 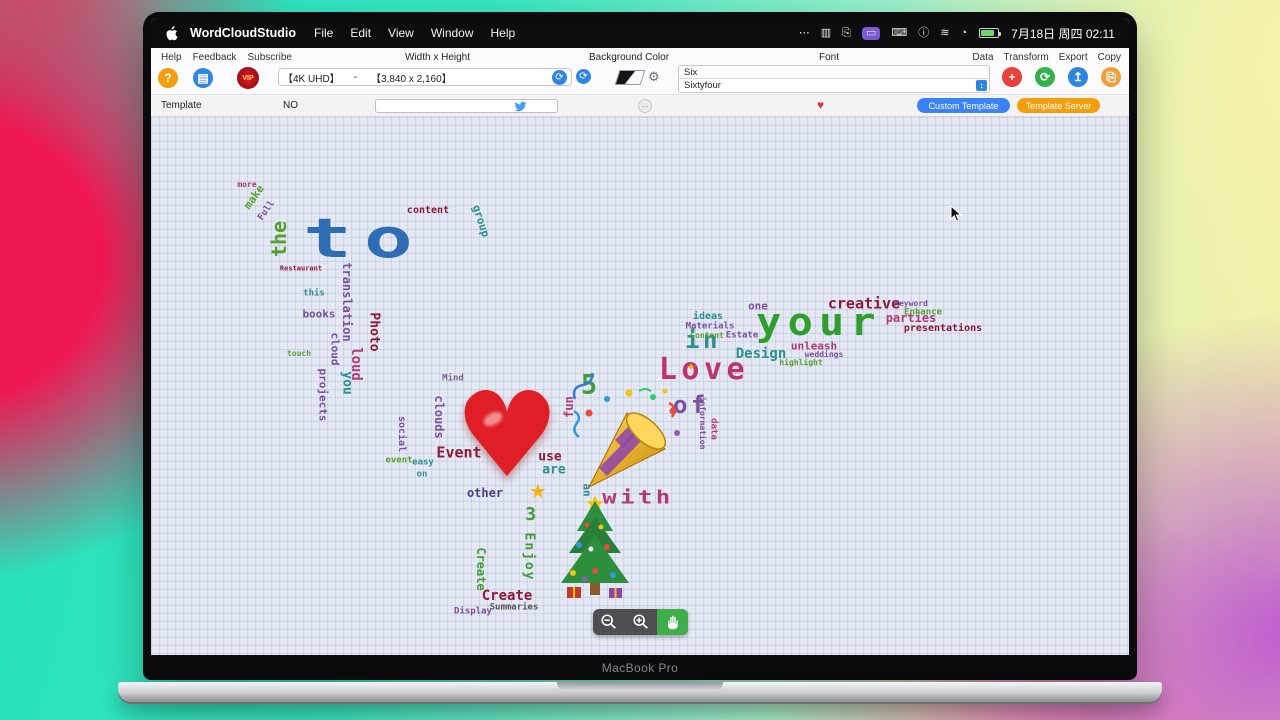 I want to click on wc-word: data, so click(x=713, y=429).